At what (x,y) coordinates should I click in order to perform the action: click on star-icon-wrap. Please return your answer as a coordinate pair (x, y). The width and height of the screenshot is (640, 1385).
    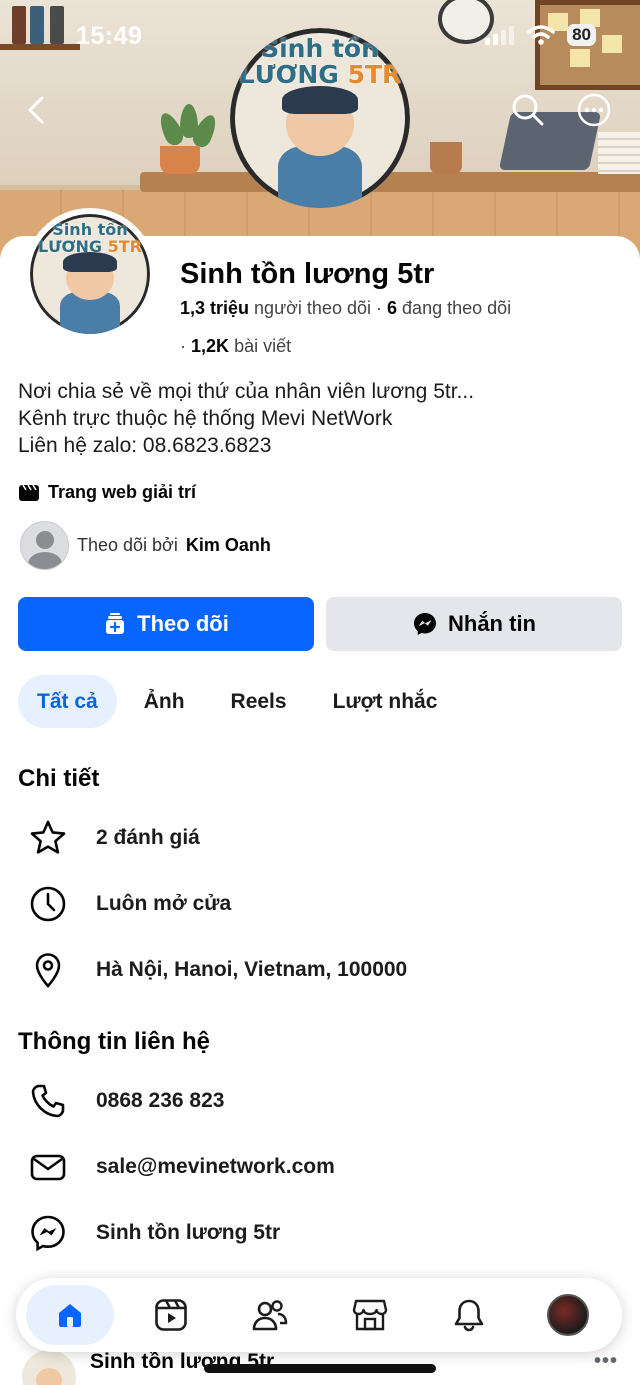
    Looking at the image, I should click on (48, 838).